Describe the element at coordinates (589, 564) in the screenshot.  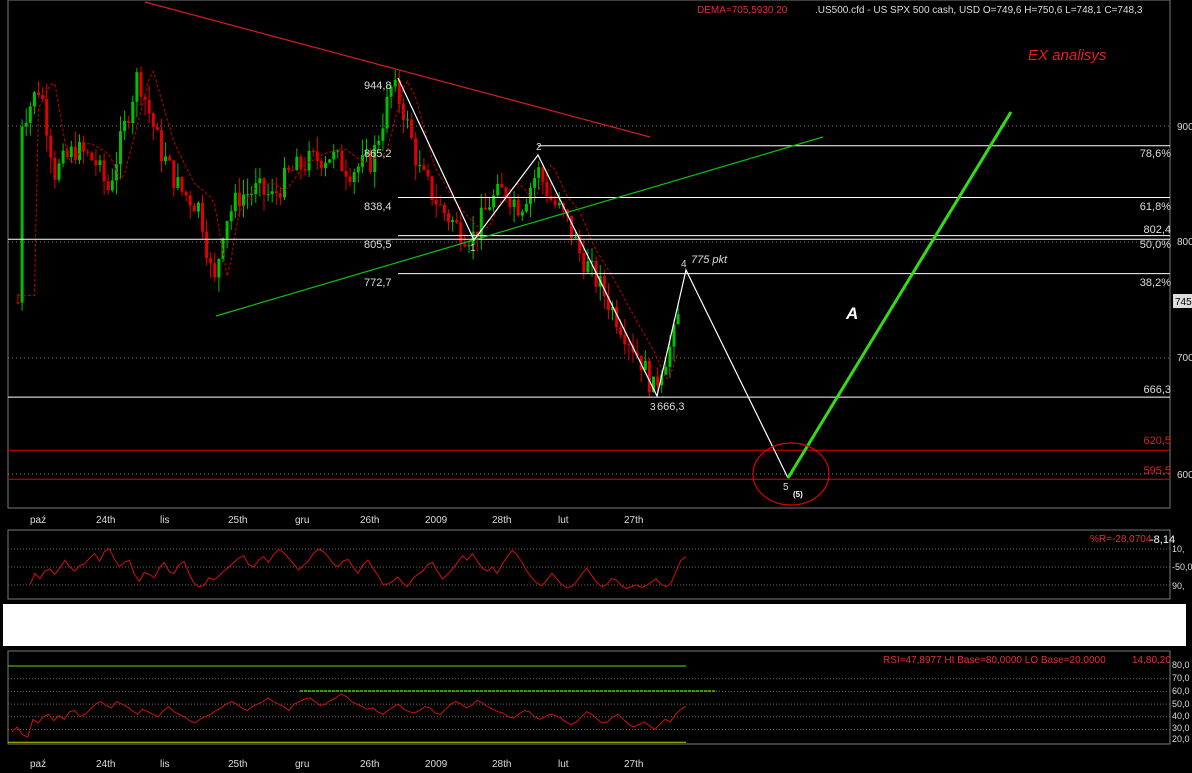
I see `williams-r-frame` at that location.